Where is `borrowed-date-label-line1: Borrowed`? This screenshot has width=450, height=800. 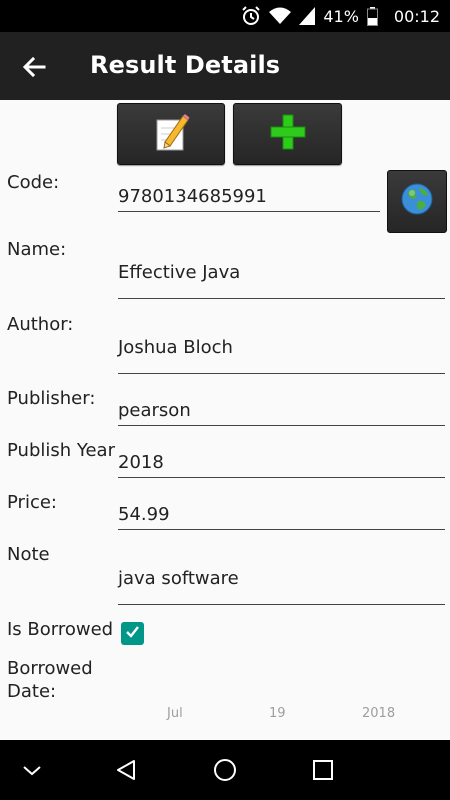
borrowed-date-label-line1: Borrowed is located at coordinates (50, 668).